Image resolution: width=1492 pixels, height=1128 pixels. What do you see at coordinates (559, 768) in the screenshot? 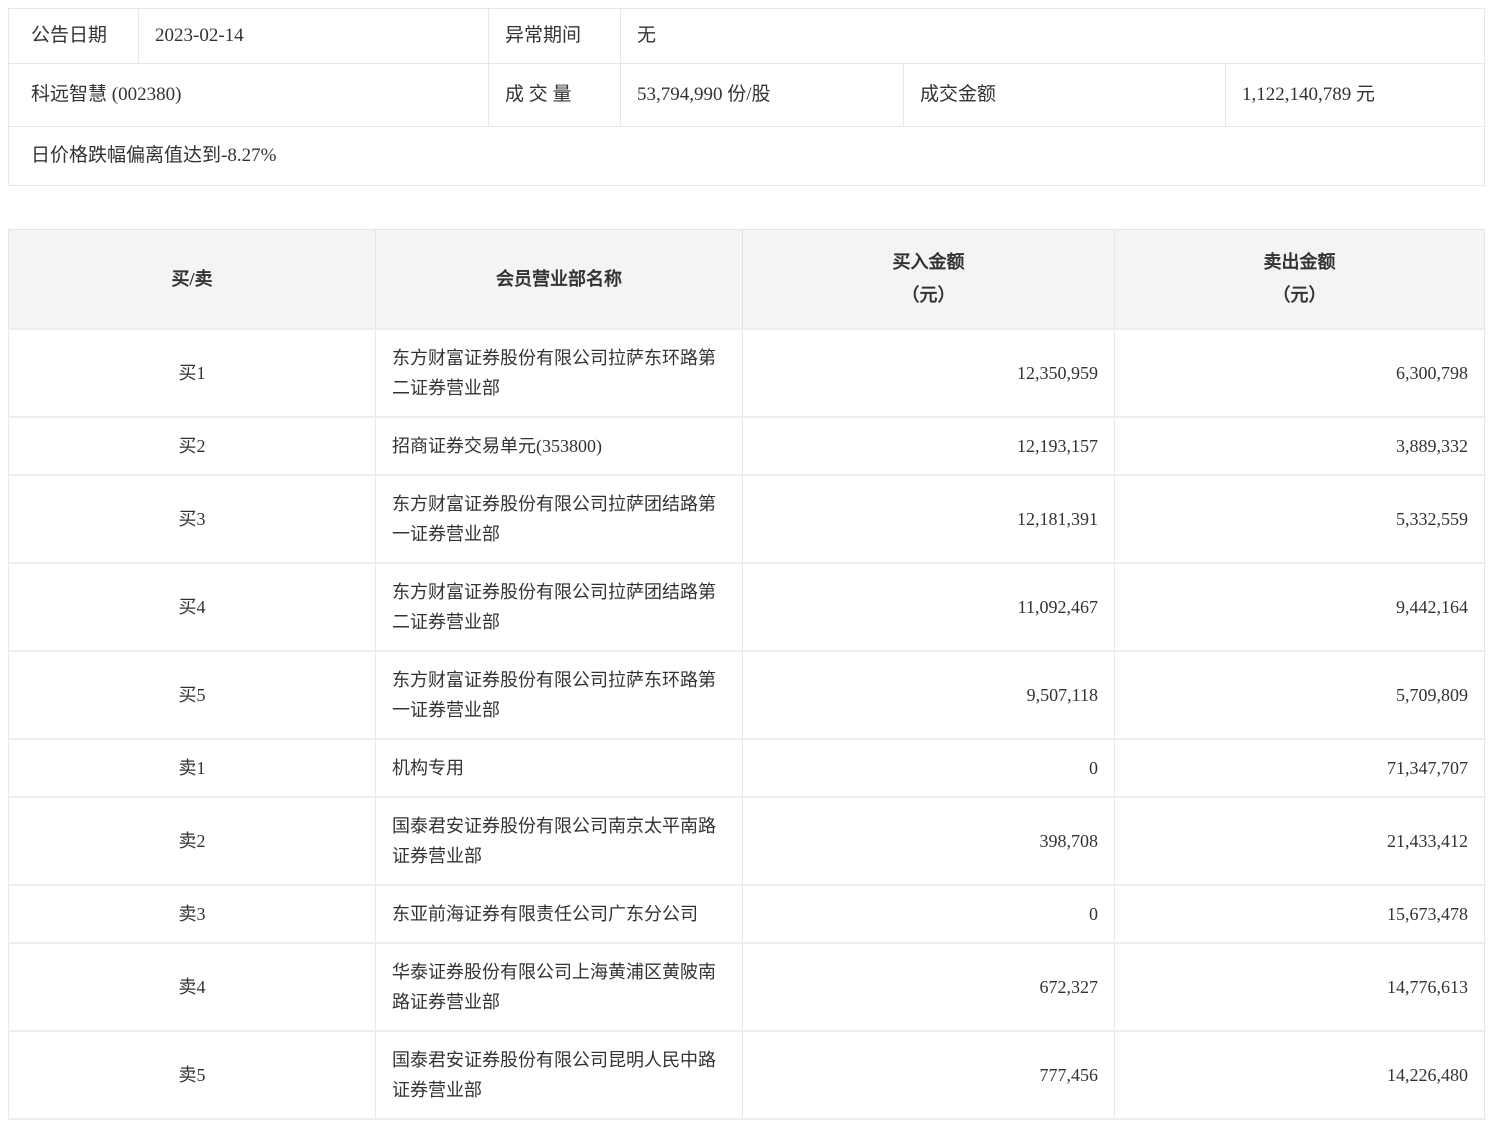
I see `branch-cell: 机构专用` at bounding box center [559, 768].